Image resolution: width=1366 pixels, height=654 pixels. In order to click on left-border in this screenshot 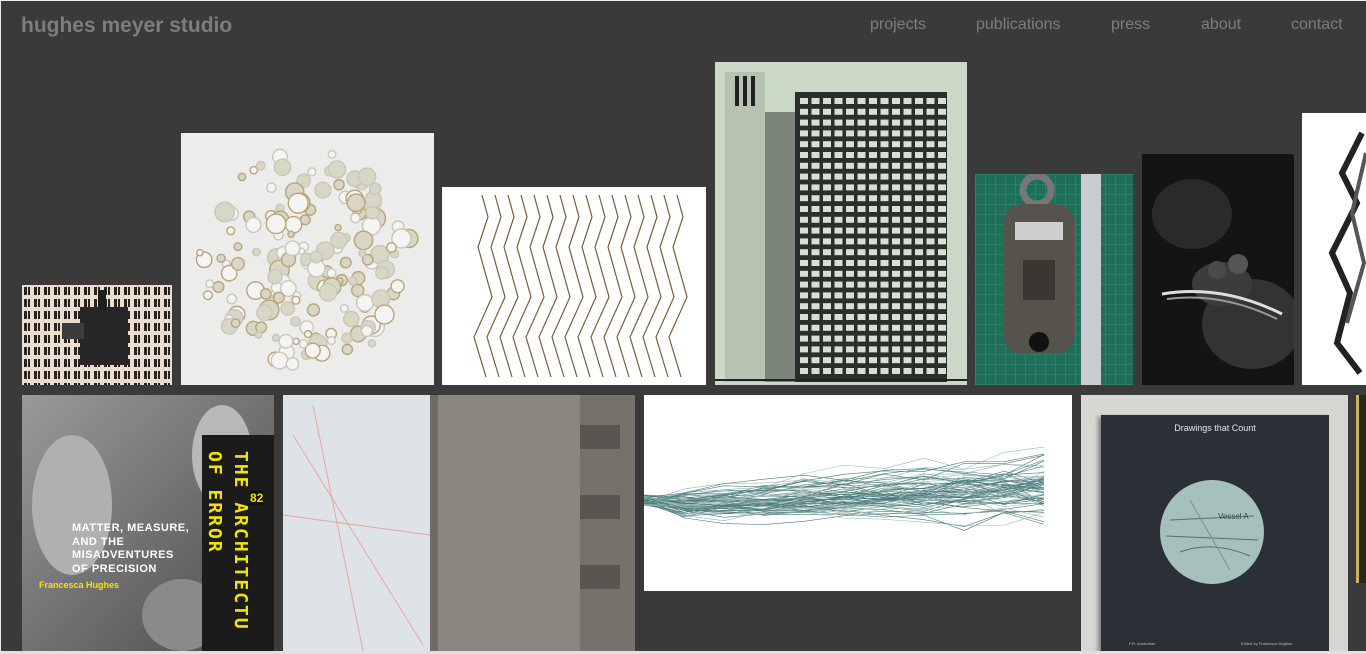, I will do `click(0, 327)`.